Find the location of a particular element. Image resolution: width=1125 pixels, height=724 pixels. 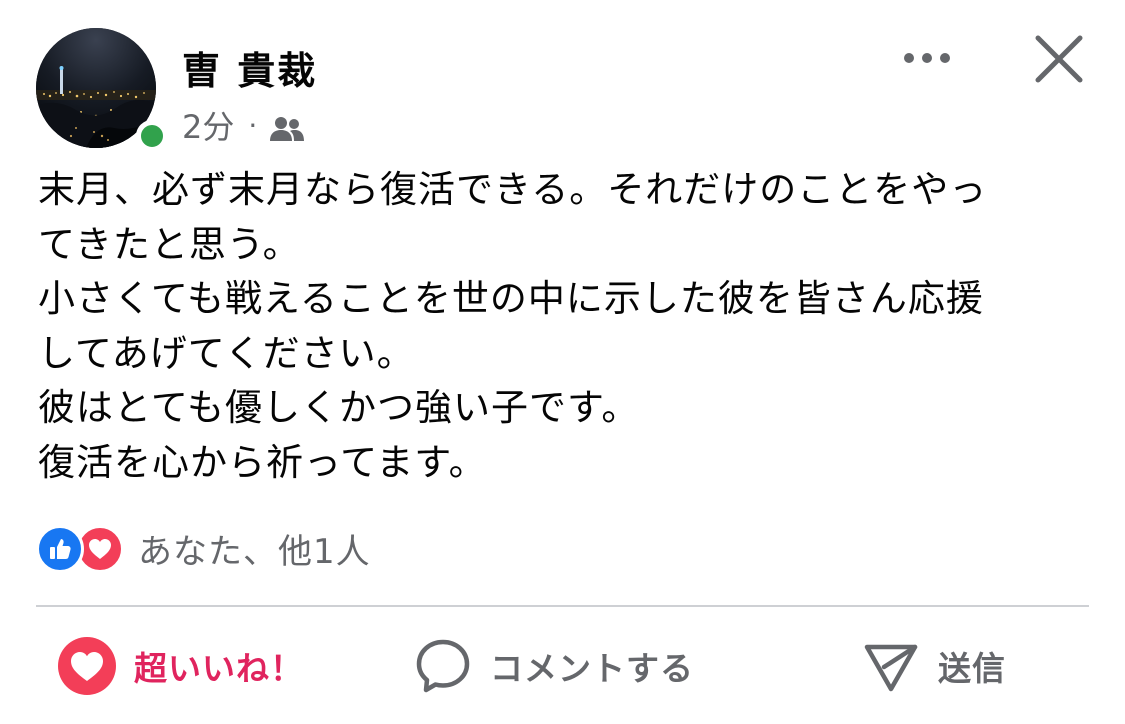

love-reaction-label: 超いいね！ is located at coordinates (219, 668).